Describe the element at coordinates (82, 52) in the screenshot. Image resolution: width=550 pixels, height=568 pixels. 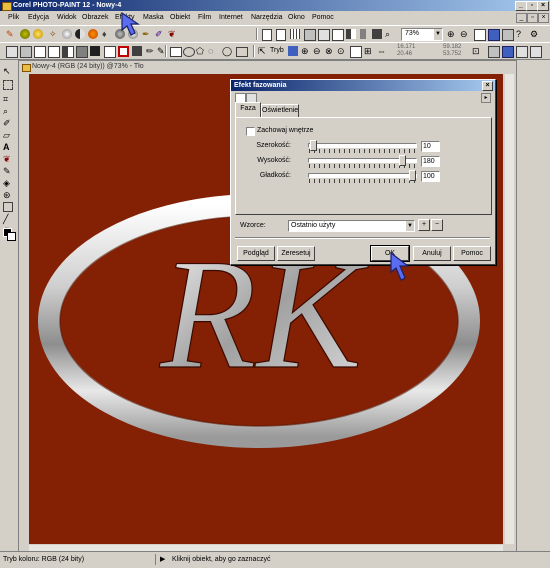
I see `shadow-box-icon` at that location.